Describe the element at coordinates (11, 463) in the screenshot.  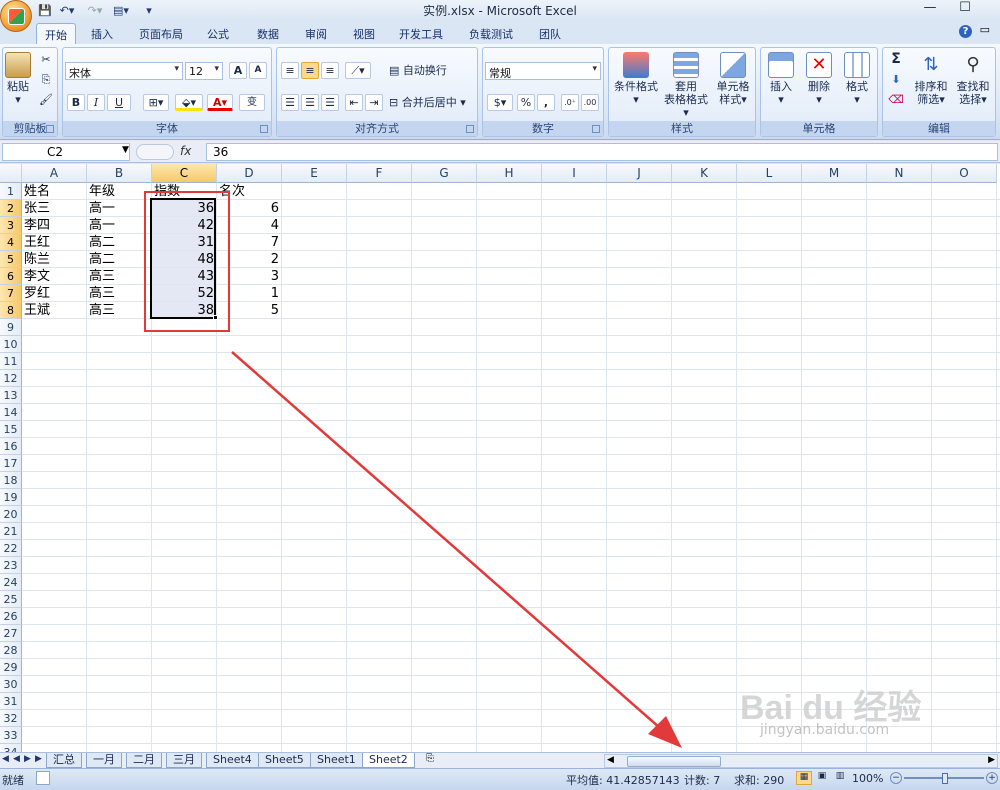
I see `row-header-17: 17` at that location.